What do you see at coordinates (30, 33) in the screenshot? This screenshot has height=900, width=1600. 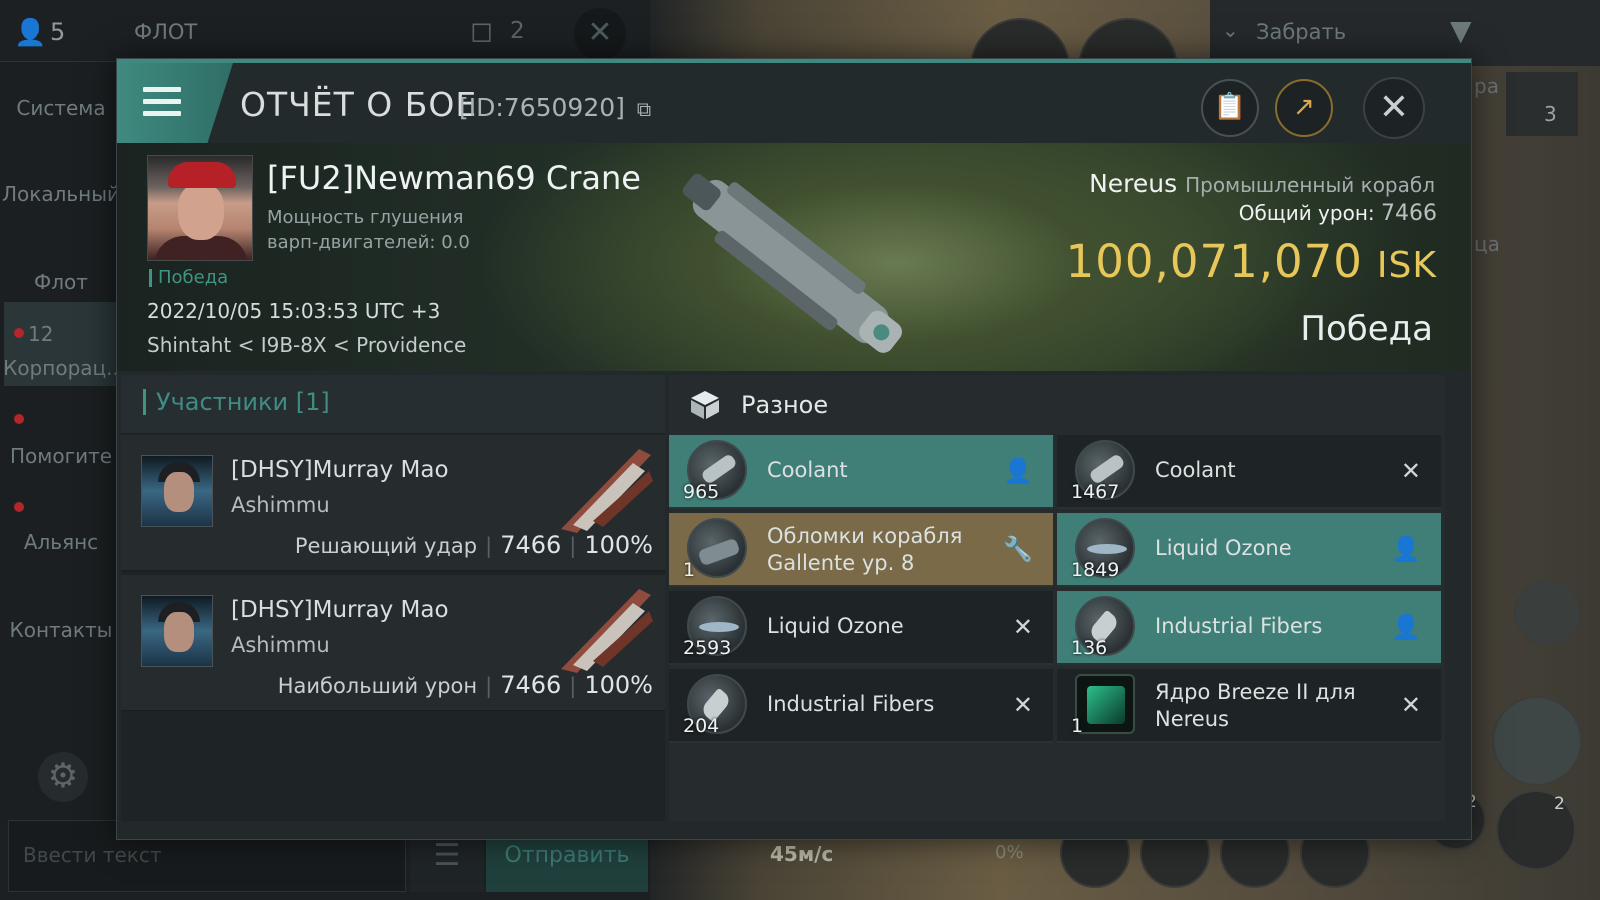 I see `pilot-count-icon: 👤` at bounding box center [30, 33].